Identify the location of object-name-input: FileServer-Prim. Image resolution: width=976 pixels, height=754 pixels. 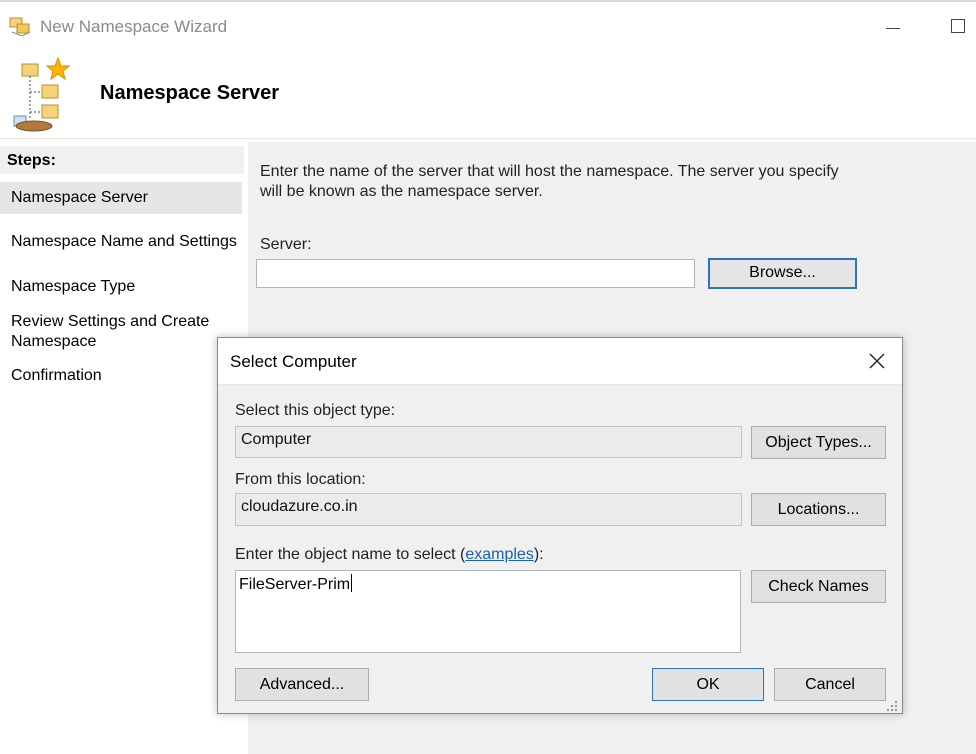
(488, 611).